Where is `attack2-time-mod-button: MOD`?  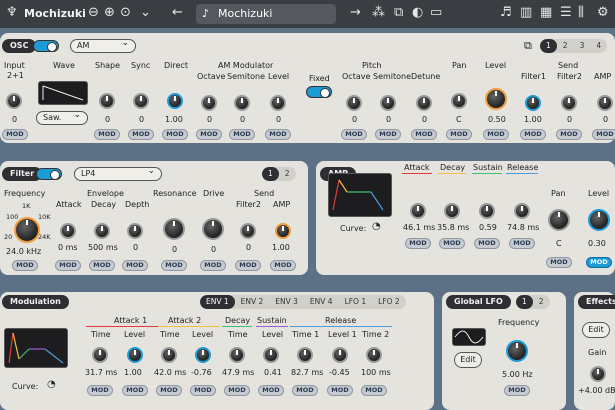 attack2-time-mod-button: MOD is located at coordinates (169, 390).